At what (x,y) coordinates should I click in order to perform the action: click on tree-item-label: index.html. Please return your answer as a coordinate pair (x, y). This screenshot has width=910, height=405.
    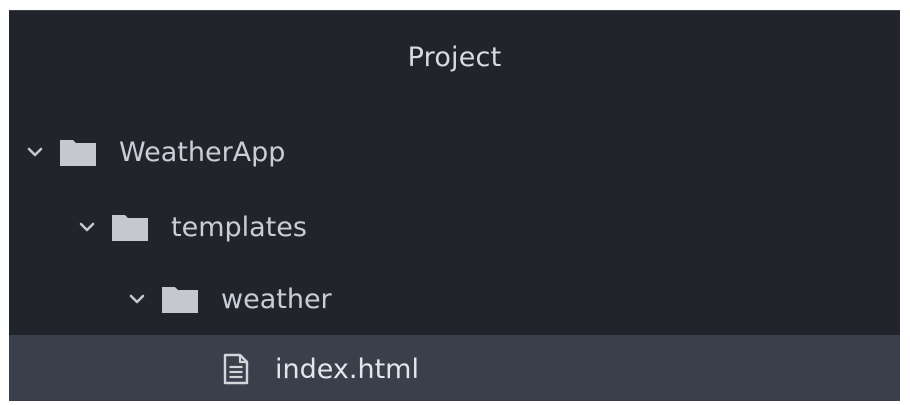
    Looking at the image, I should click on (347, 369).